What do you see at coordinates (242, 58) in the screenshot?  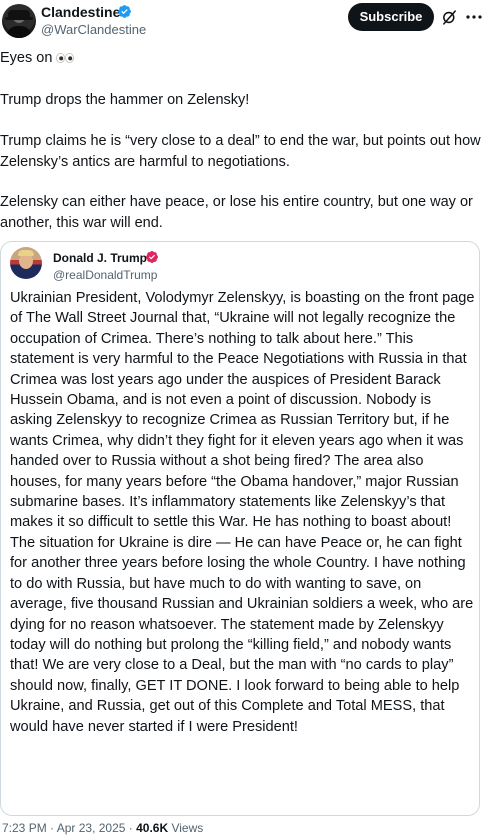 I see `tweet-line-eyes: Eyes on` at bounding box center [242, 58].